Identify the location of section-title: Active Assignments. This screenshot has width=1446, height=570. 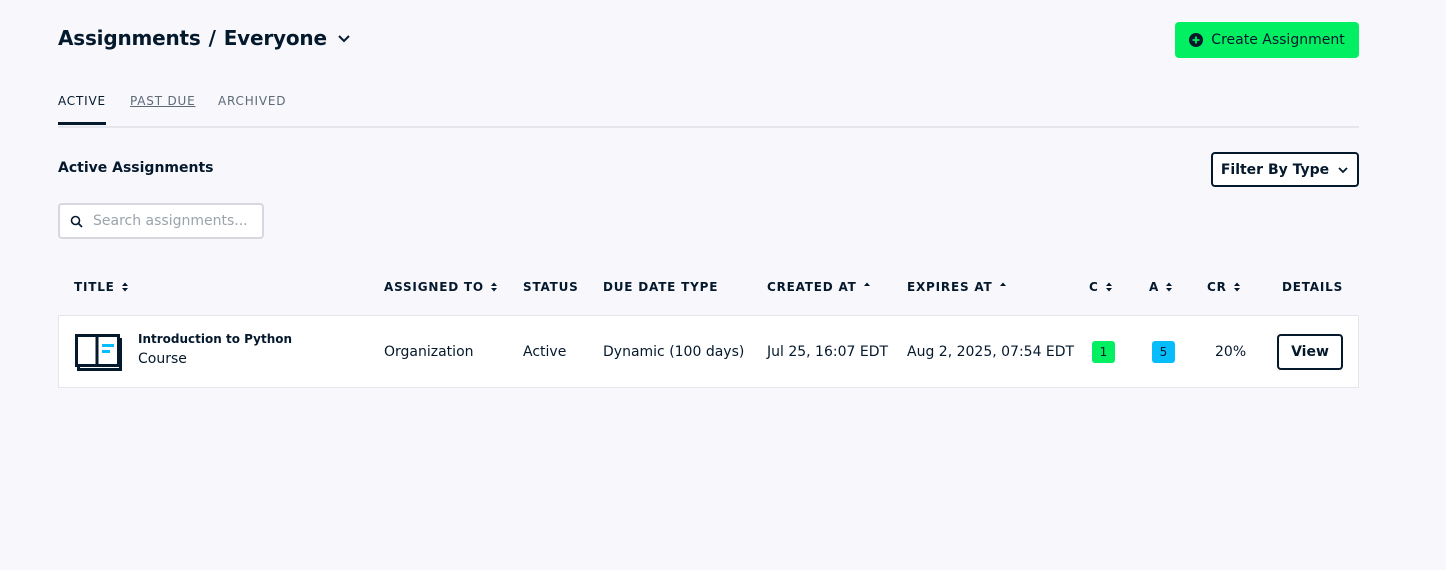
(136, 168).